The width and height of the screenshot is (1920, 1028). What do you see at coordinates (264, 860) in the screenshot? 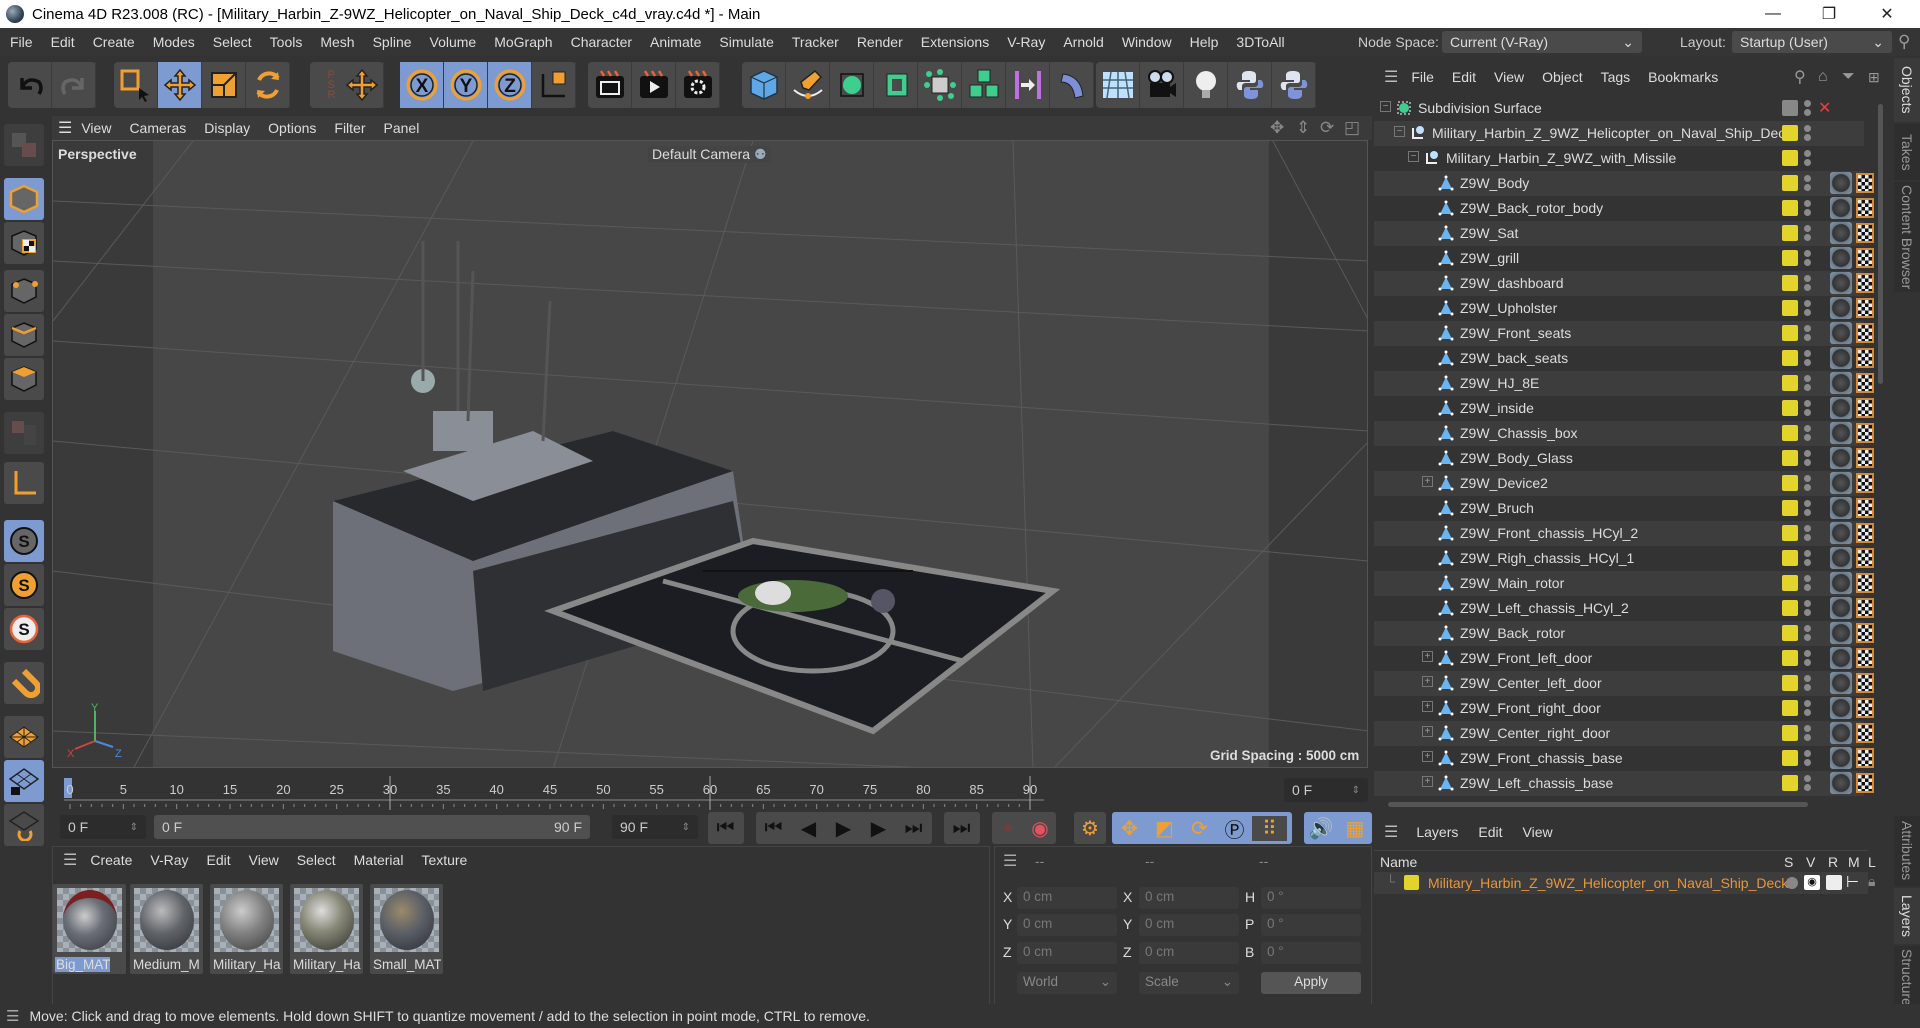
I see `material-menu-view: View` at bounding box center [264, 860].